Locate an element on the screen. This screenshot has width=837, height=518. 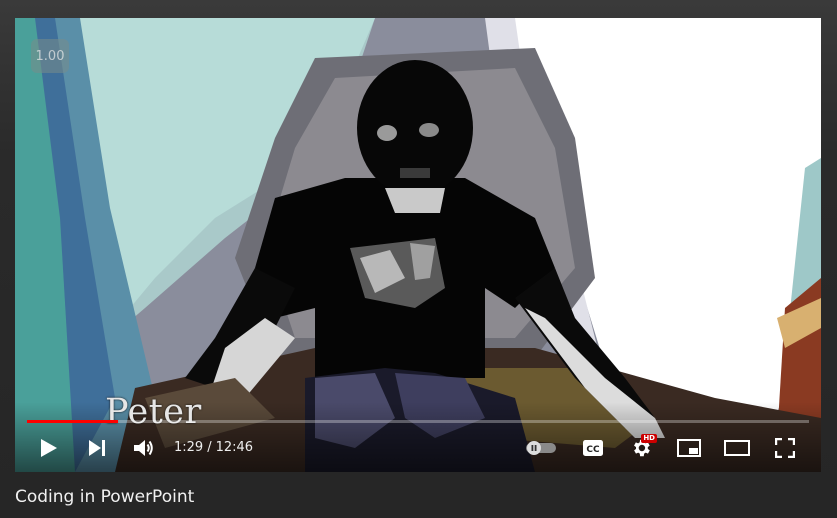
play-icon is located at coordinates (49, 448).